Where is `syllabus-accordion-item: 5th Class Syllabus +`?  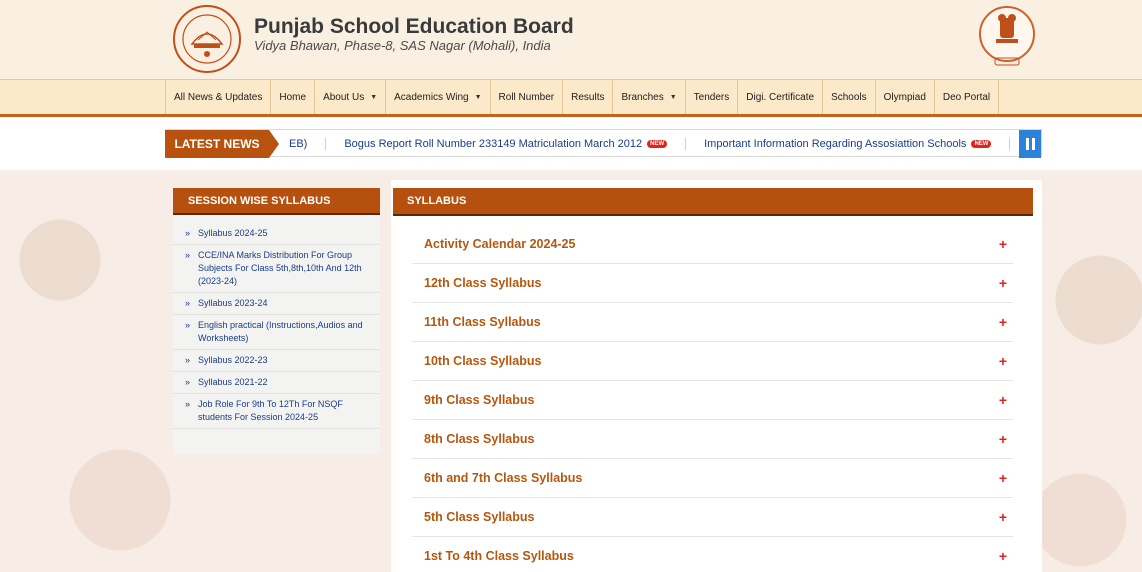
syllabus-accordion-item: 5th Class Syllabus + is located at coordinates (712, 517).